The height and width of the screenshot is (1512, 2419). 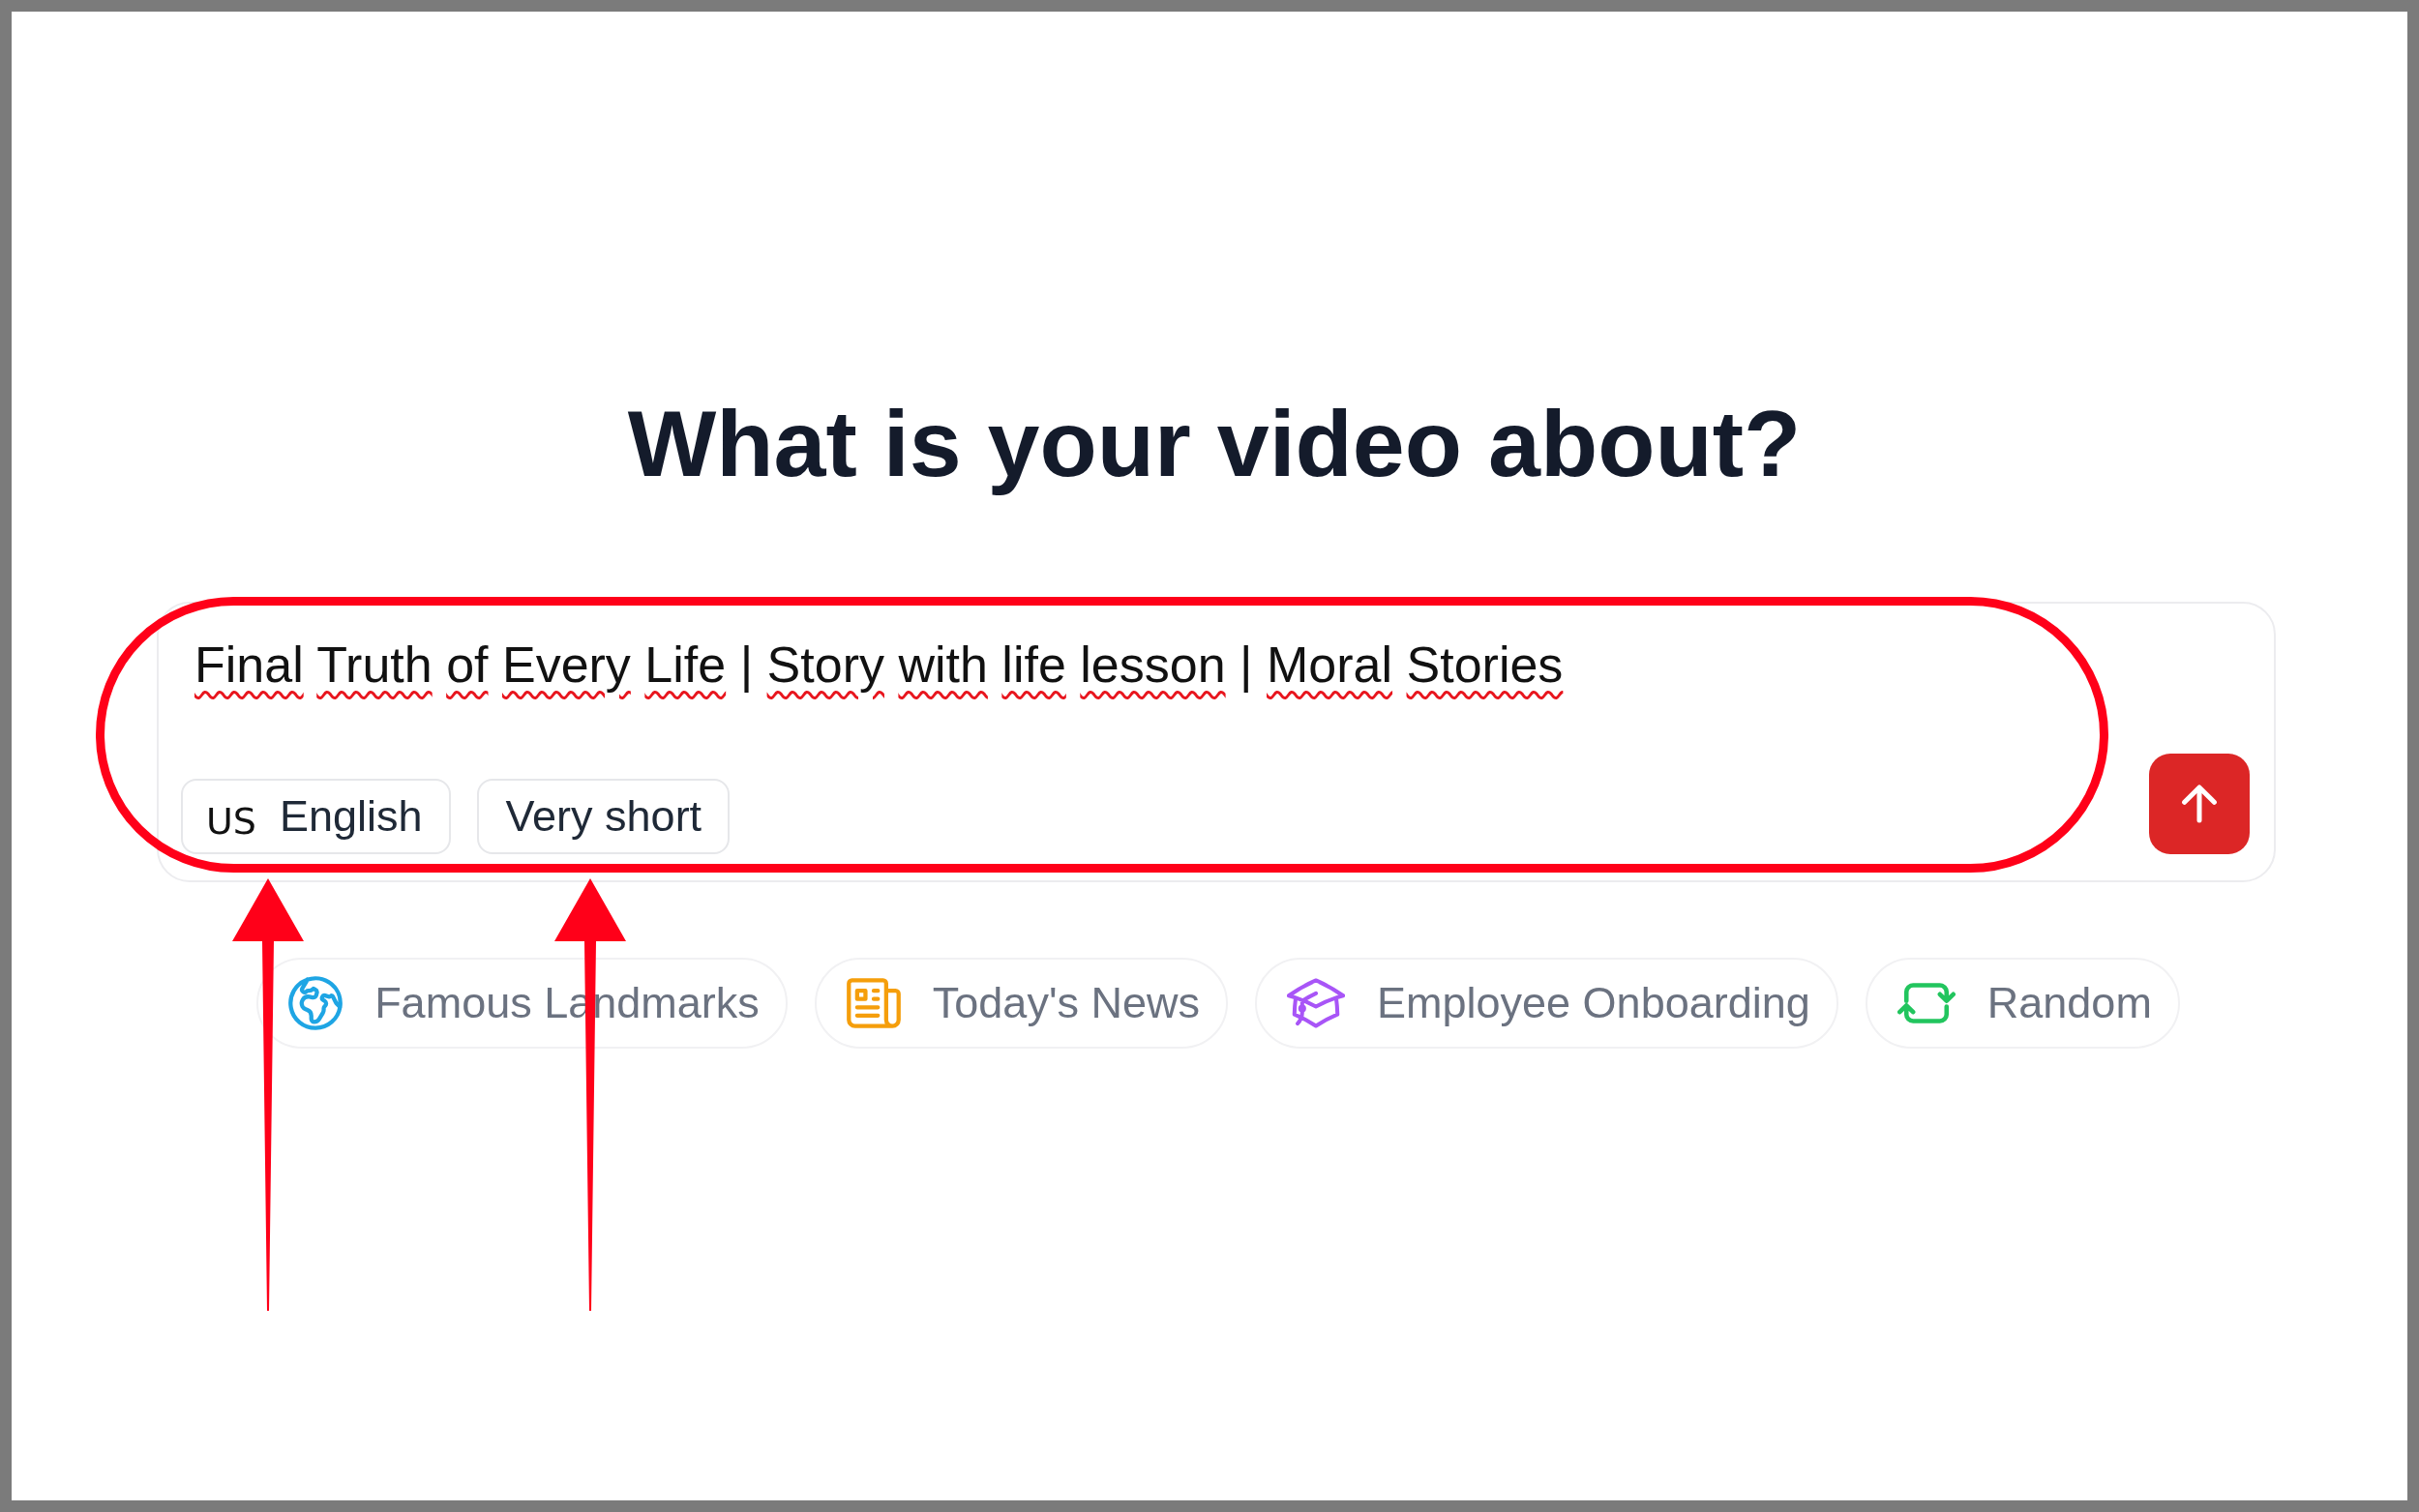 I want to click on refresh-icon, so click(x=1926, y=1003).